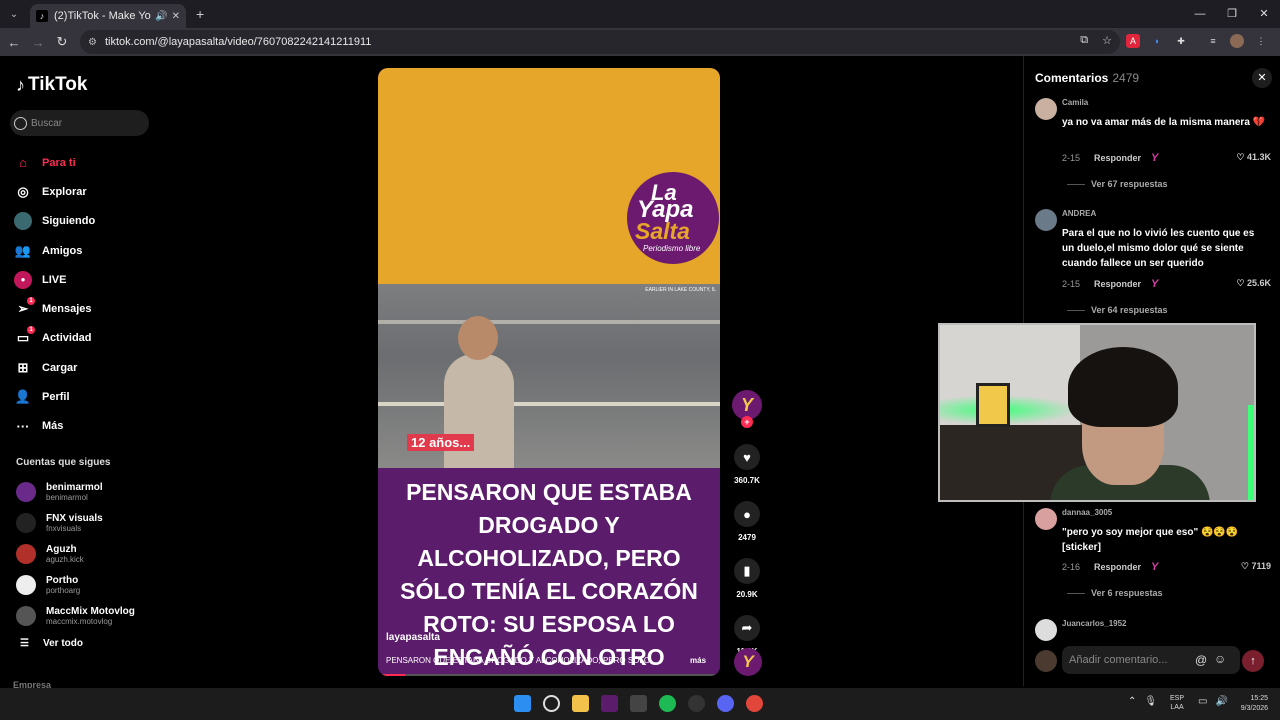 The image size is (1280, 720). What do you see at coordinates (1253, 283) in the screenshot?
I see `comment-likes: ♡ 25.6K` at bounding box center [1253, 283].